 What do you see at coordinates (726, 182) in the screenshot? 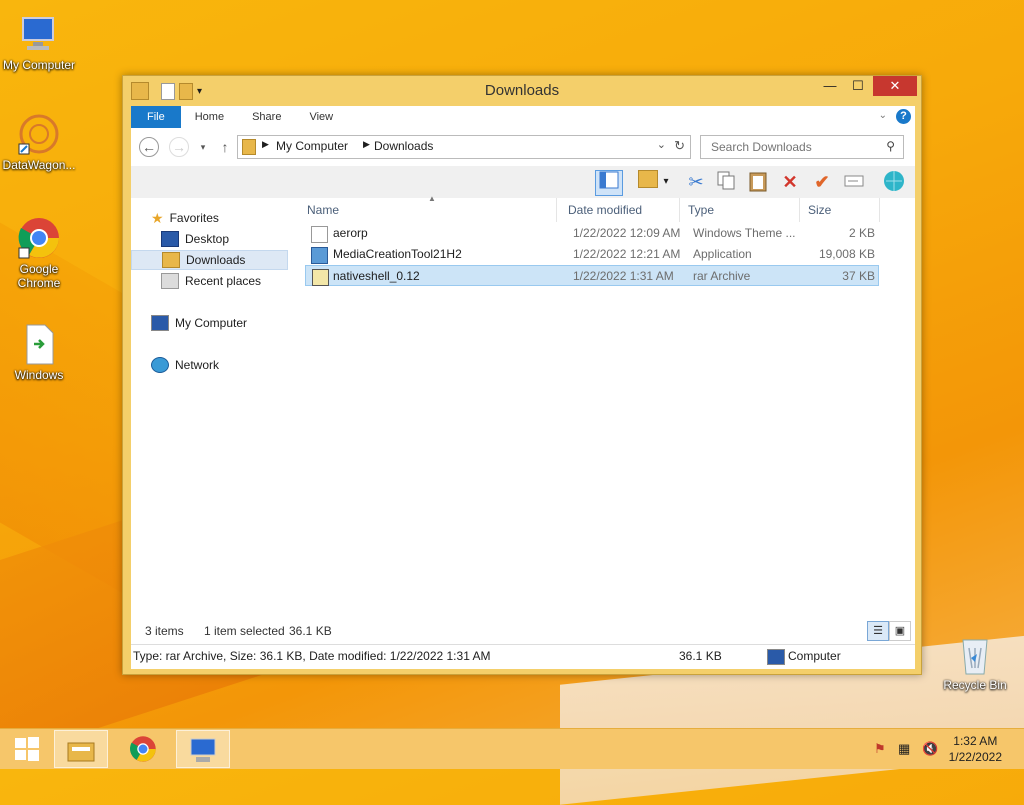
I see `copy-icon` at bounding box center [726, 182].